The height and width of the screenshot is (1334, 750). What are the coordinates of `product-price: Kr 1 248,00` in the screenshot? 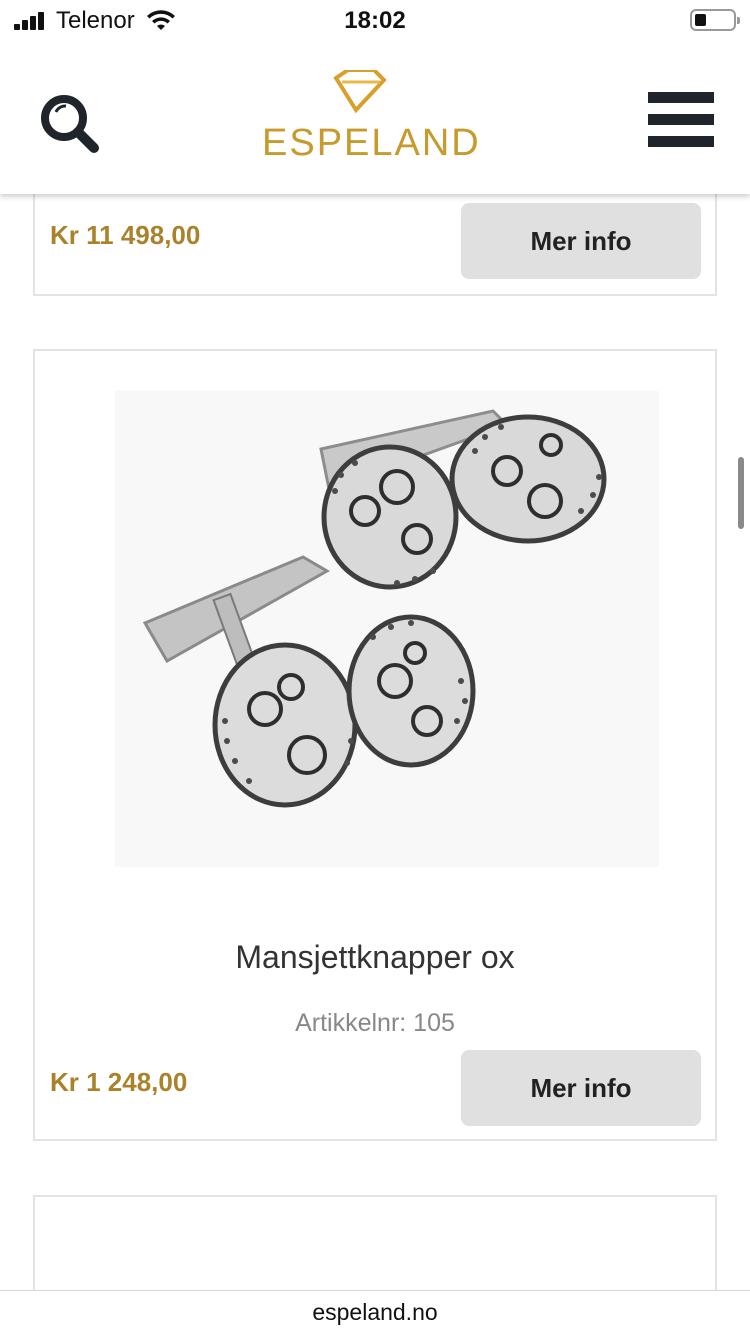 It's located at (119, 1082).